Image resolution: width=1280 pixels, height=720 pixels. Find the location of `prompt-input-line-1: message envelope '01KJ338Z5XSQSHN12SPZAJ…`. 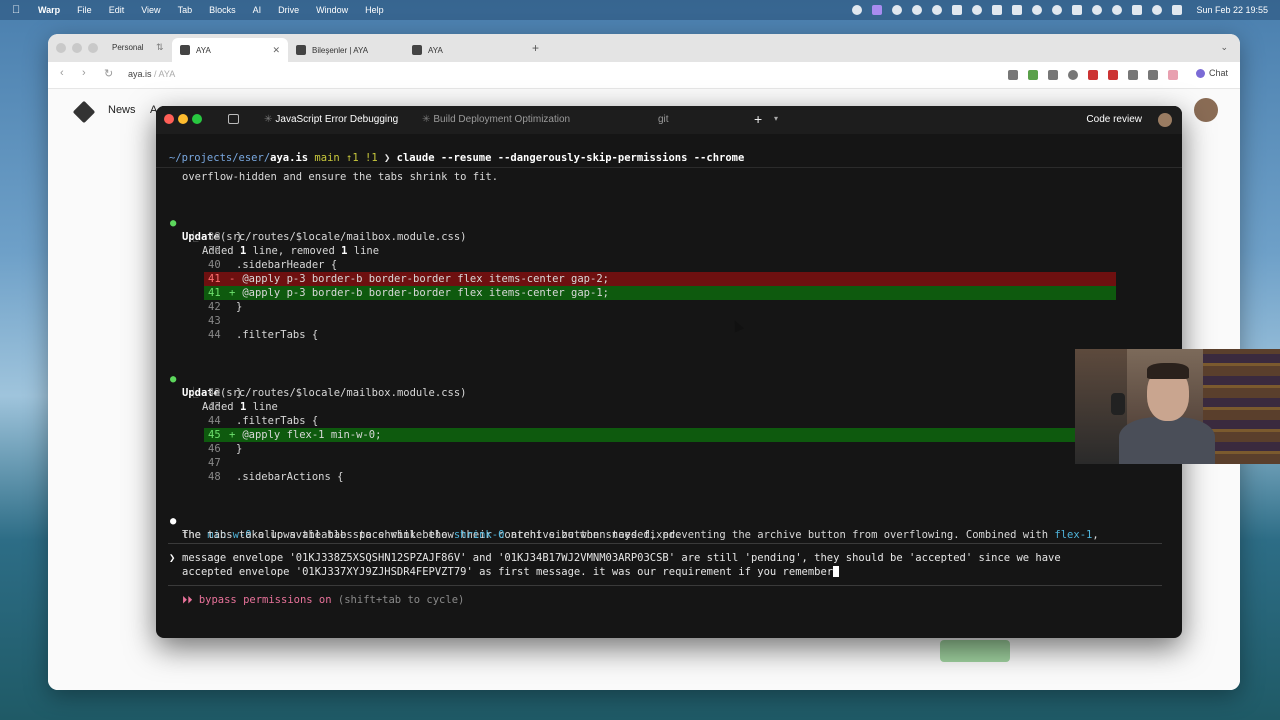

prompt-input-line-1: message envelope '01KJ338Z5XSQSHN12SPZAJ… is located at coordinates (621, 558).